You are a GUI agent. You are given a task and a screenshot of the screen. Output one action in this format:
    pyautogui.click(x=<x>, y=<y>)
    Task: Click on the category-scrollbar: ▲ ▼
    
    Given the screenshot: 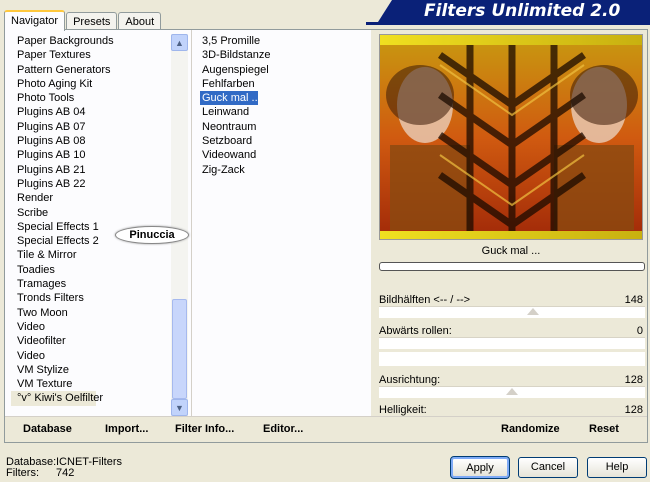 What is the action you would take?
    pyautogui.click(x=179, y=225)
    